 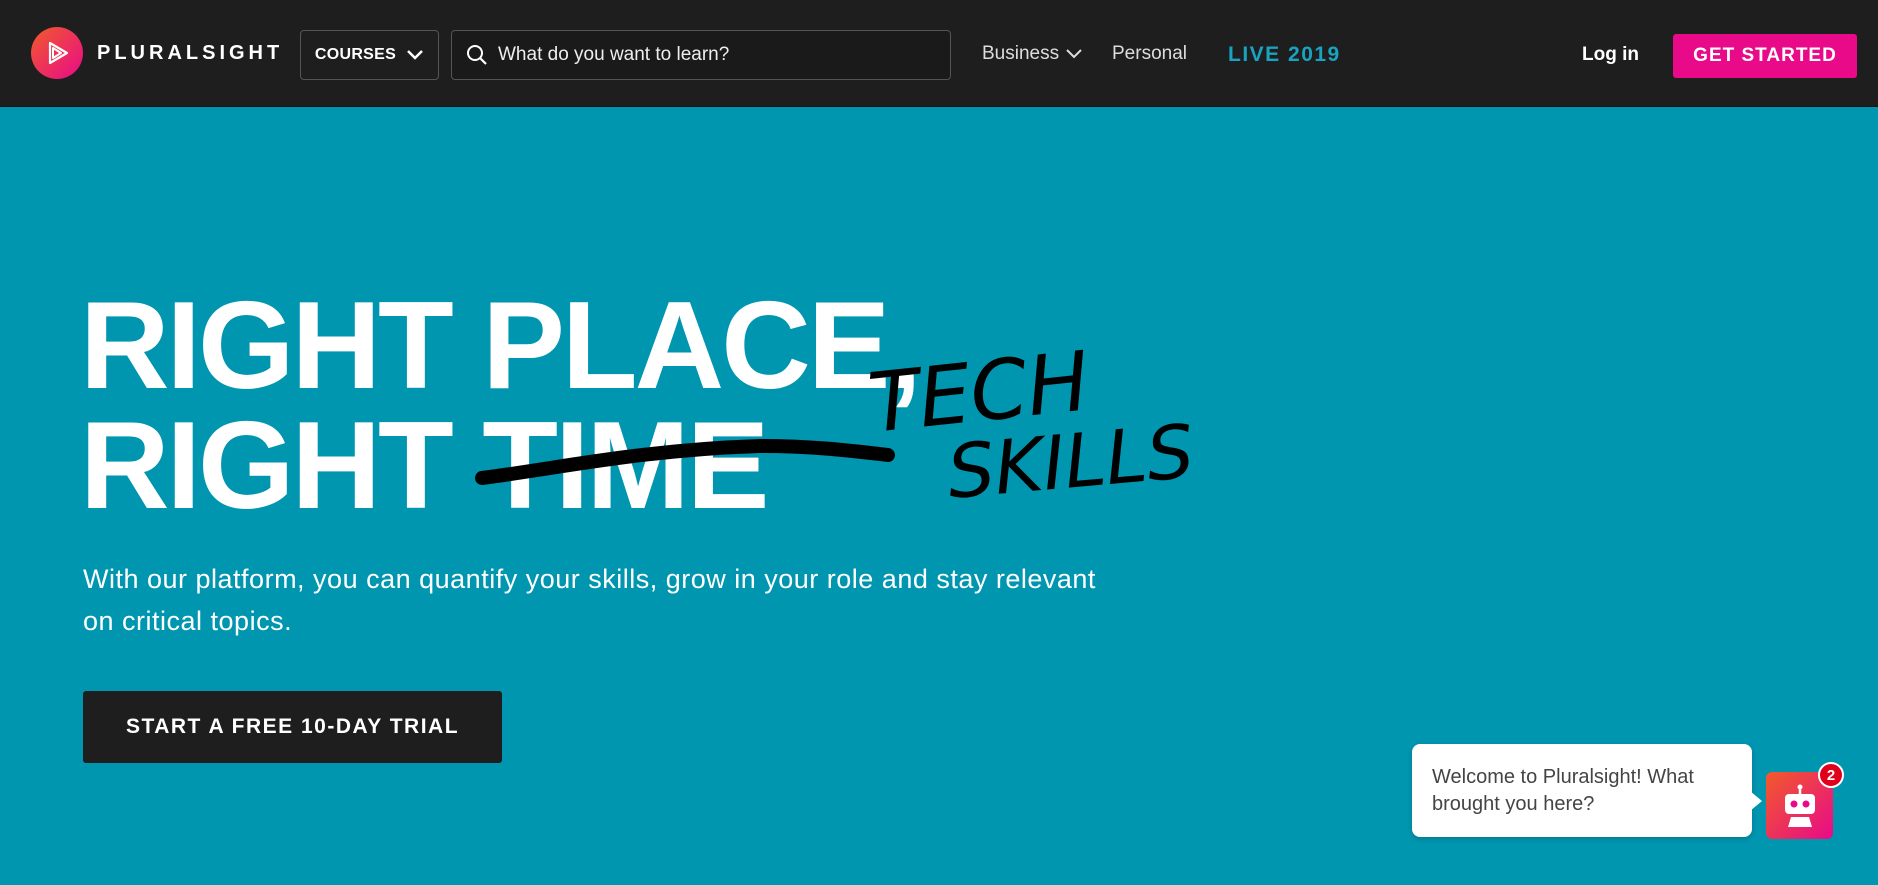 What do you see at coordinates (708, 55) in the screenshot?
I see `search-input` at bounding box center [708, 55].